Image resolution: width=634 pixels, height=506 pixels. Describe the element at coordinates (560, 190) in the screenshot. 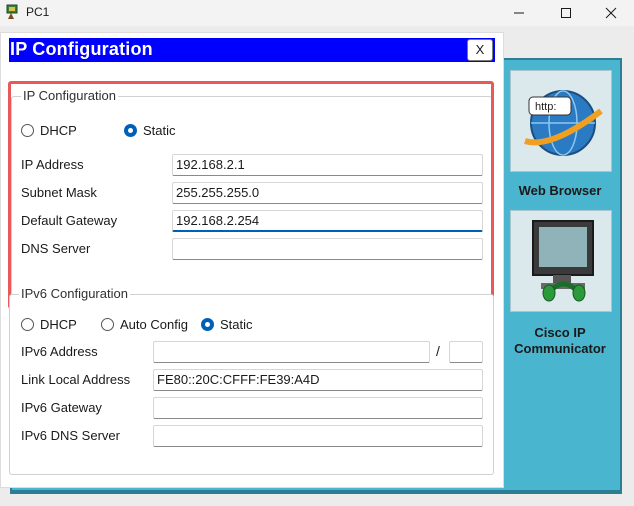

I see `web-browser-label: Web Browser` at that location.